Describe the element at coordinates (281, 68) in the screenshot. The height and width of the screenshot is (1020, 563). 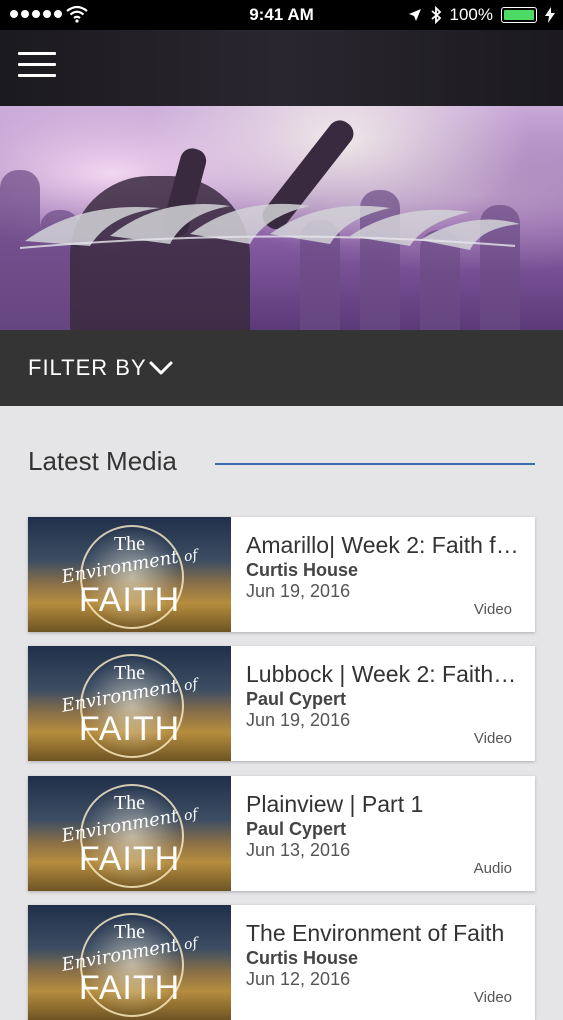
I see `nav-bar` at that location.